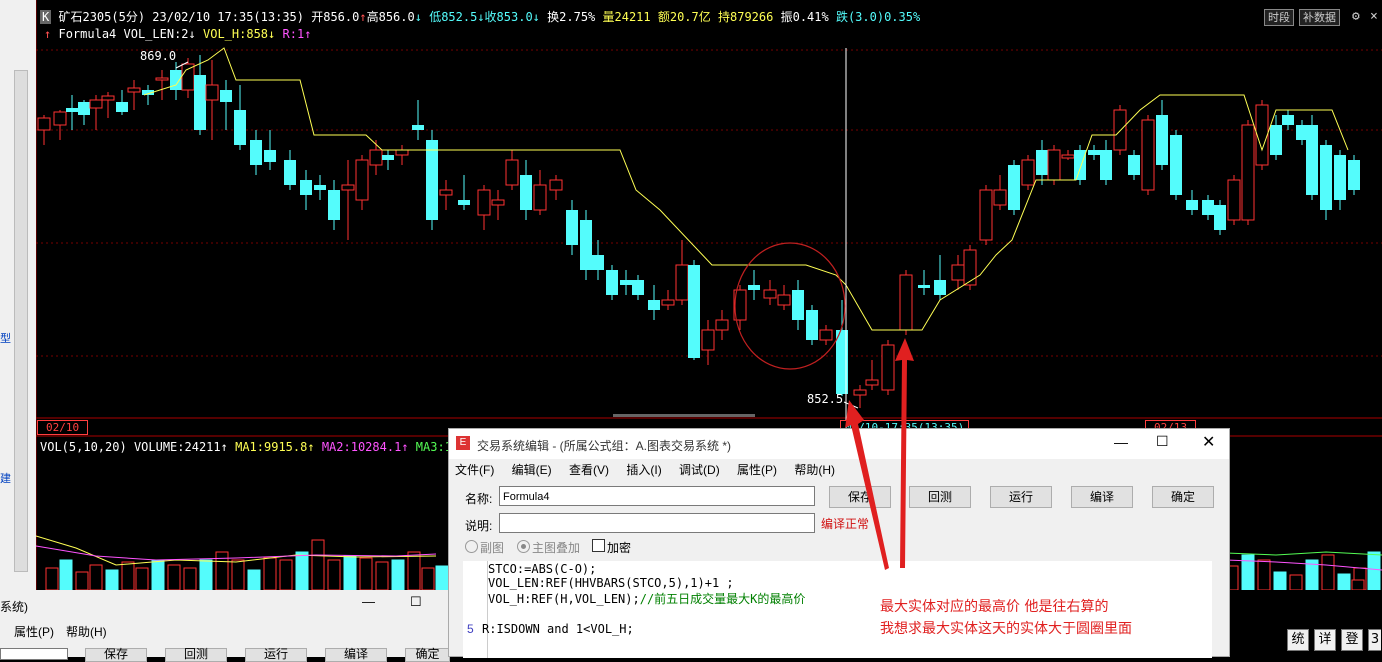 The height and width of the screenshot is (662, 1382). What do you see at coordinates (34, 654) in the screenshot?
I see `bg-name-field` at bounding box center [34, 654].